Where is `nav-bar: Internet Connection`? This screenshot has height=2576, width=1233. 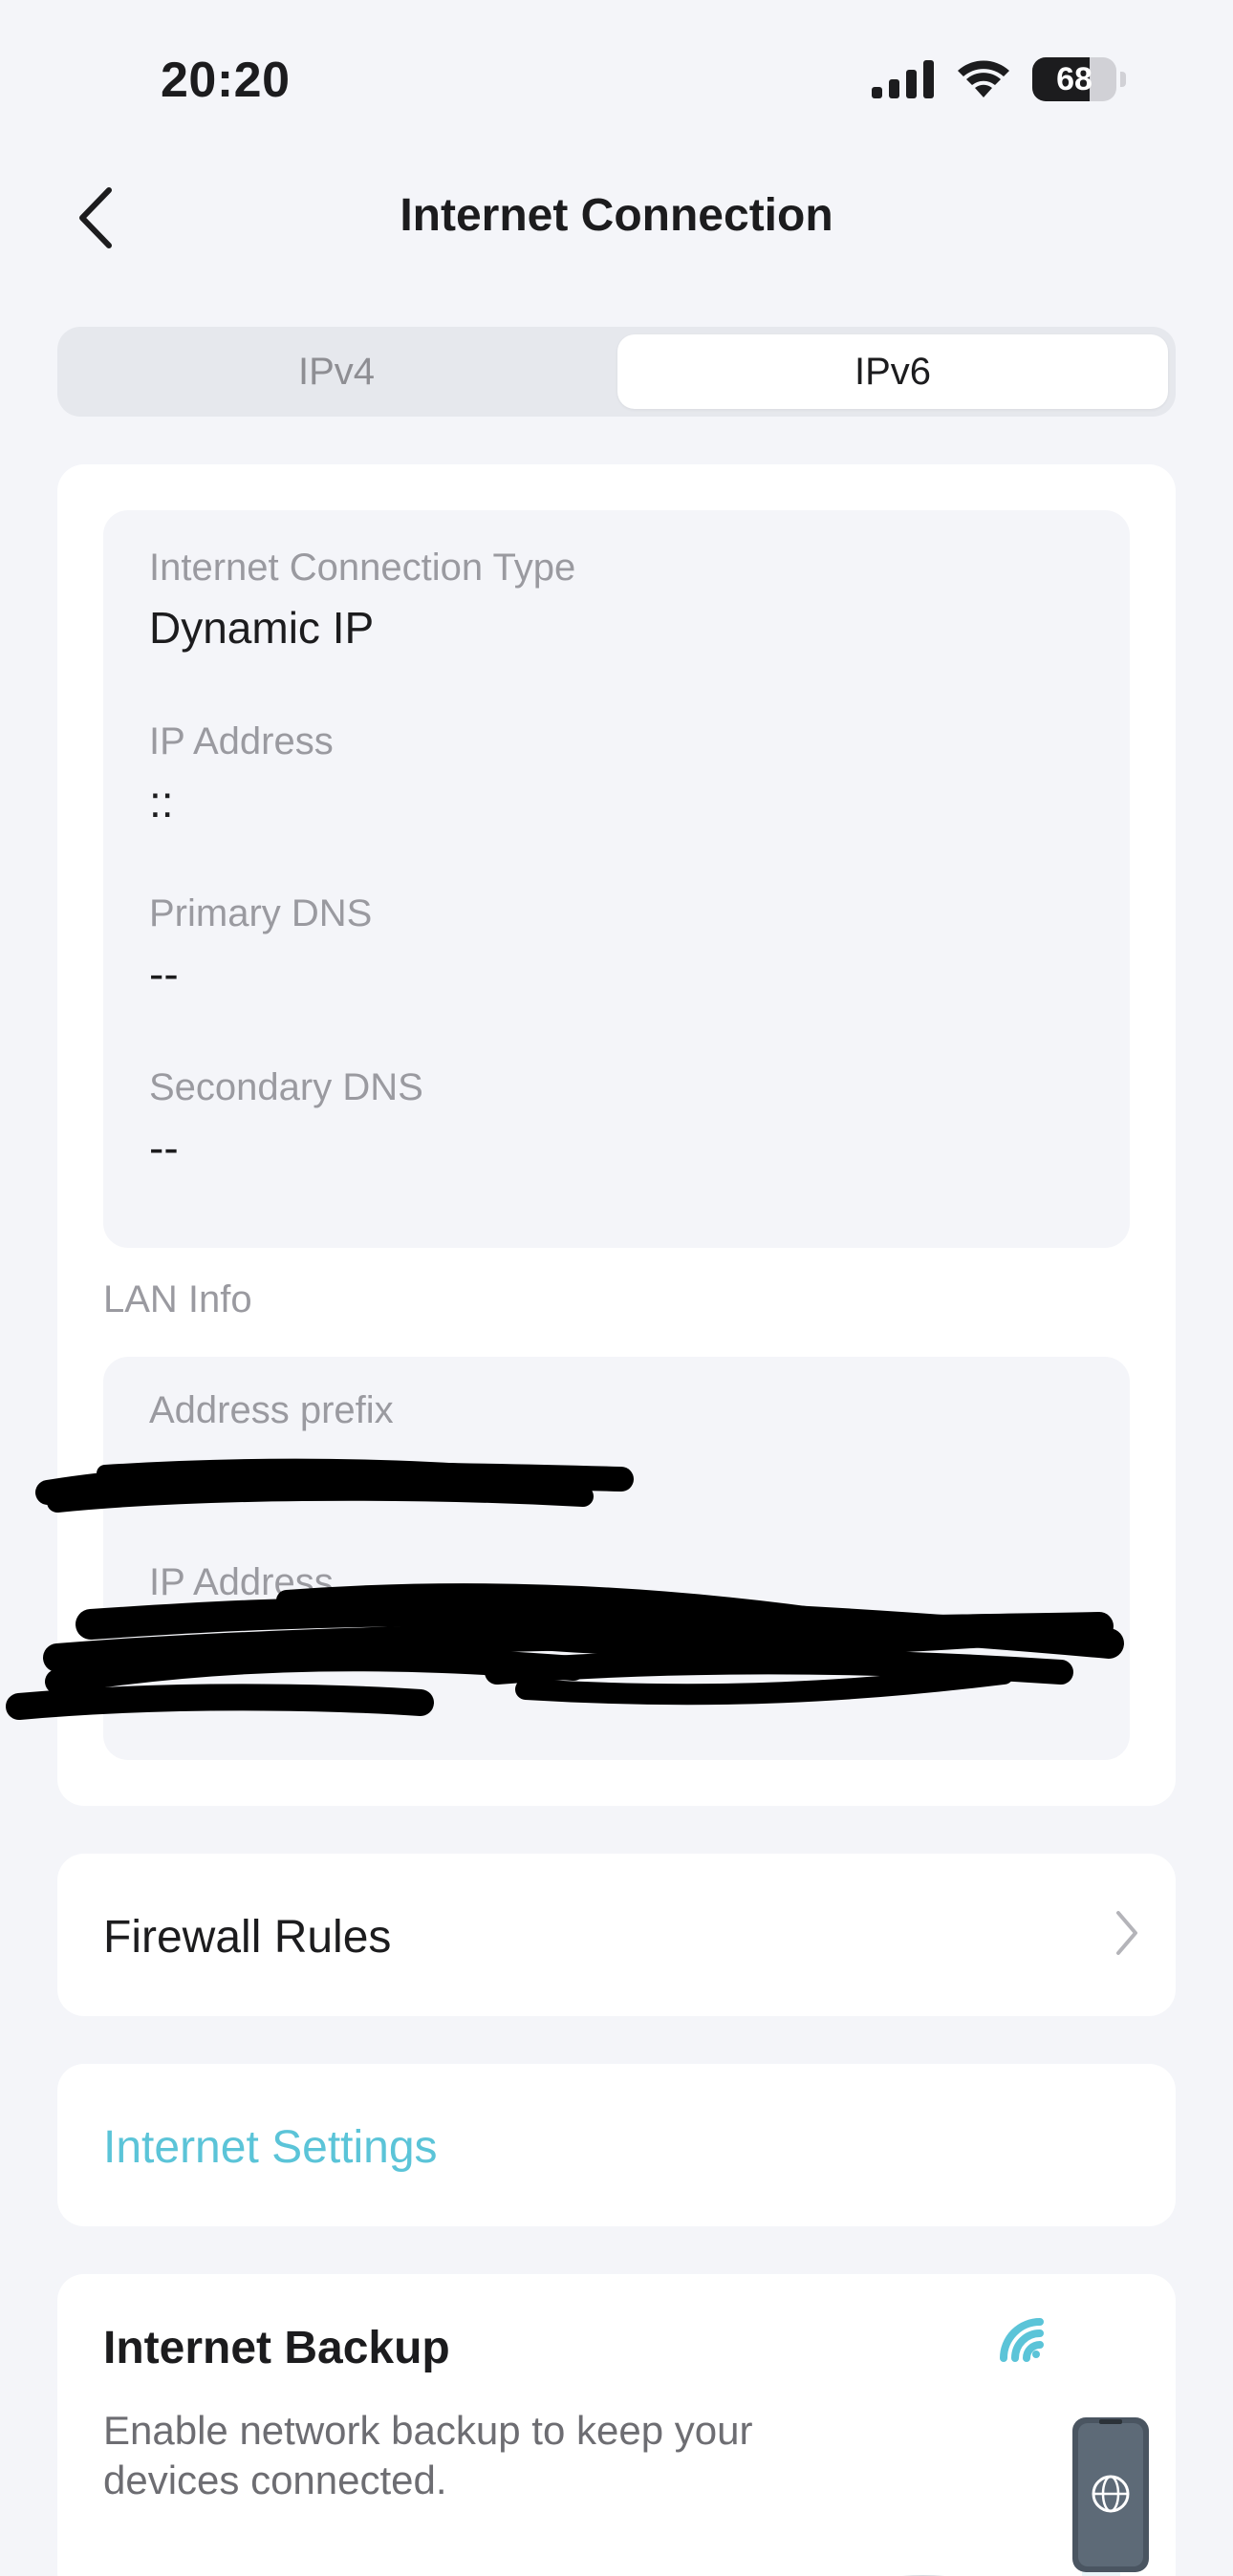
nav-bar: Internet Connection is located at coordinates (616, 215).